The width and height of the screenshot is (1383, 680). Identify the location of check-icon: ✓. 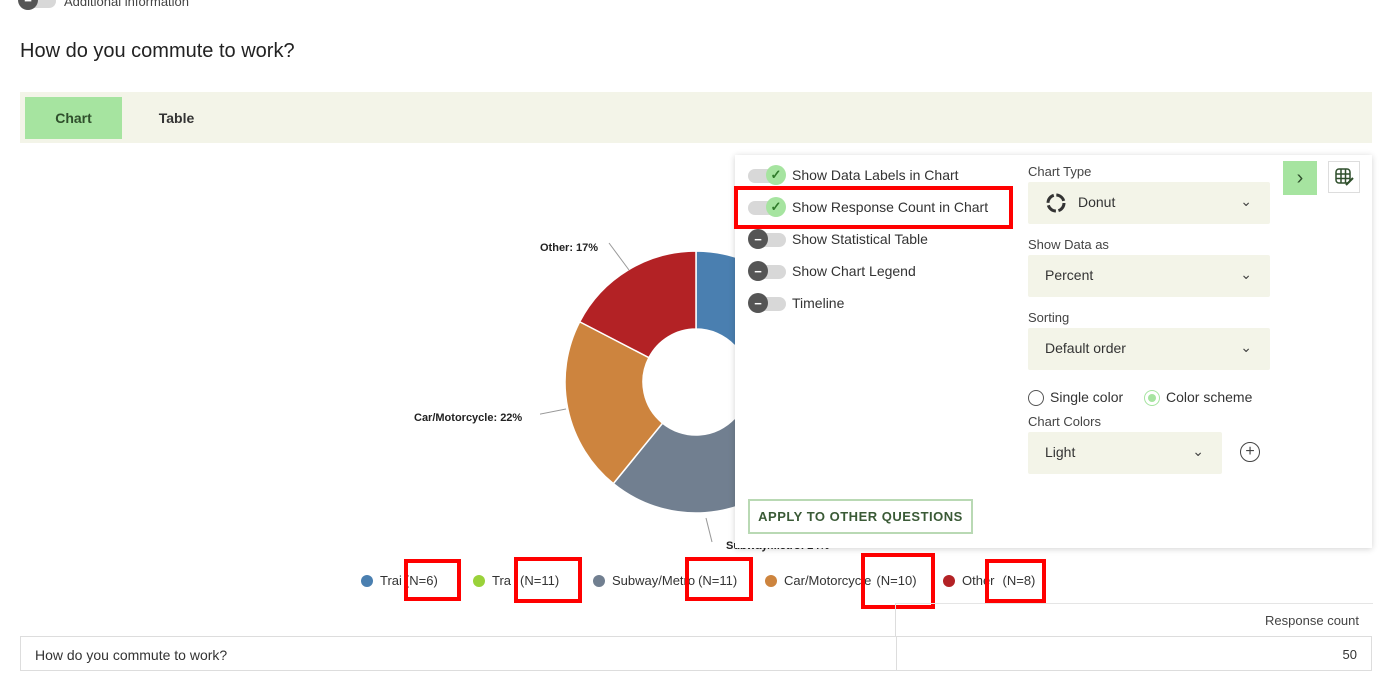
(776, 175).